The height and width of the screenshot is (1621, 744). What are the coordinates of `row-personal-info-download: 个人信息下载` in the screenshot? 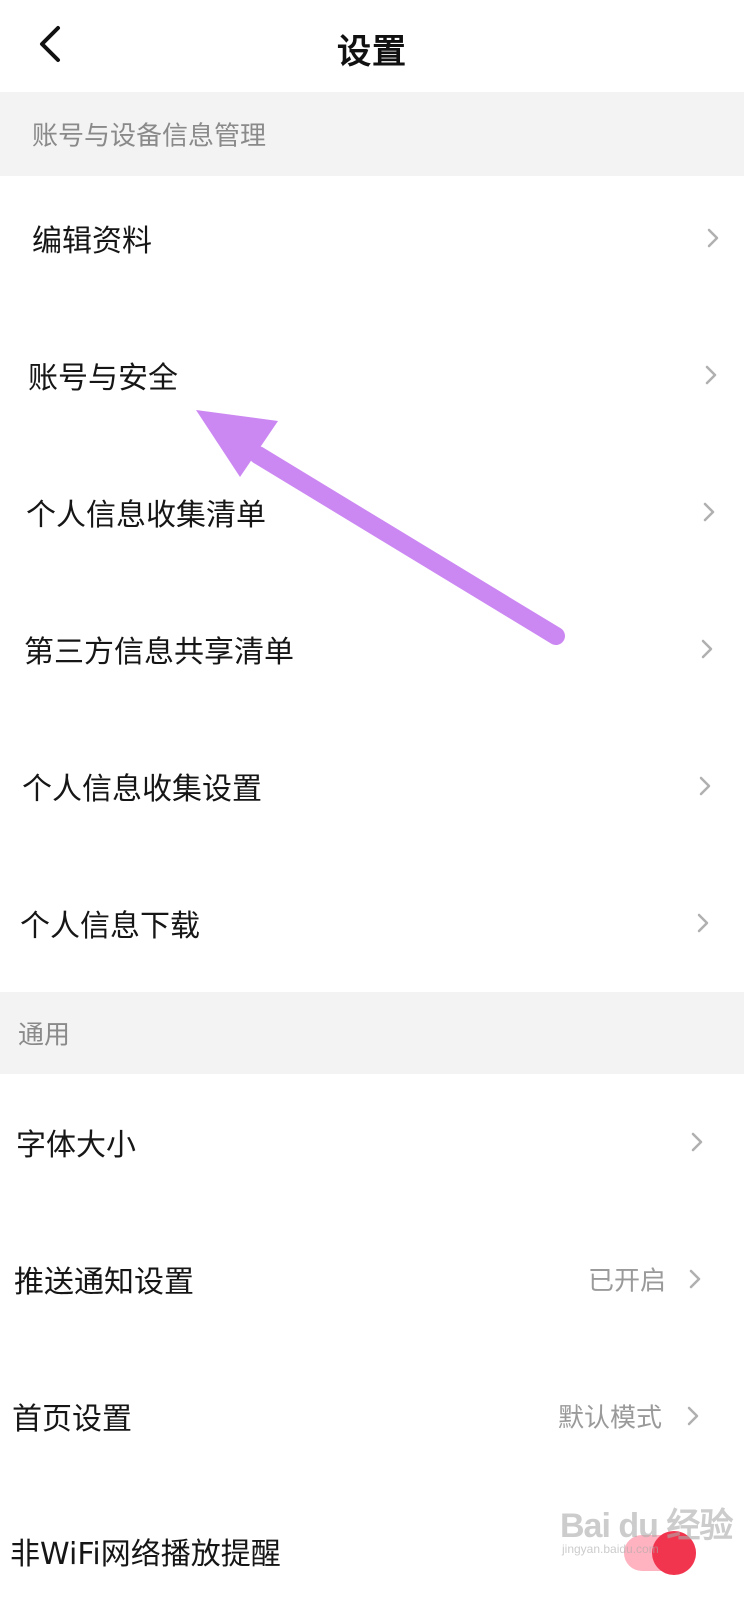 It's located at (372, 923).